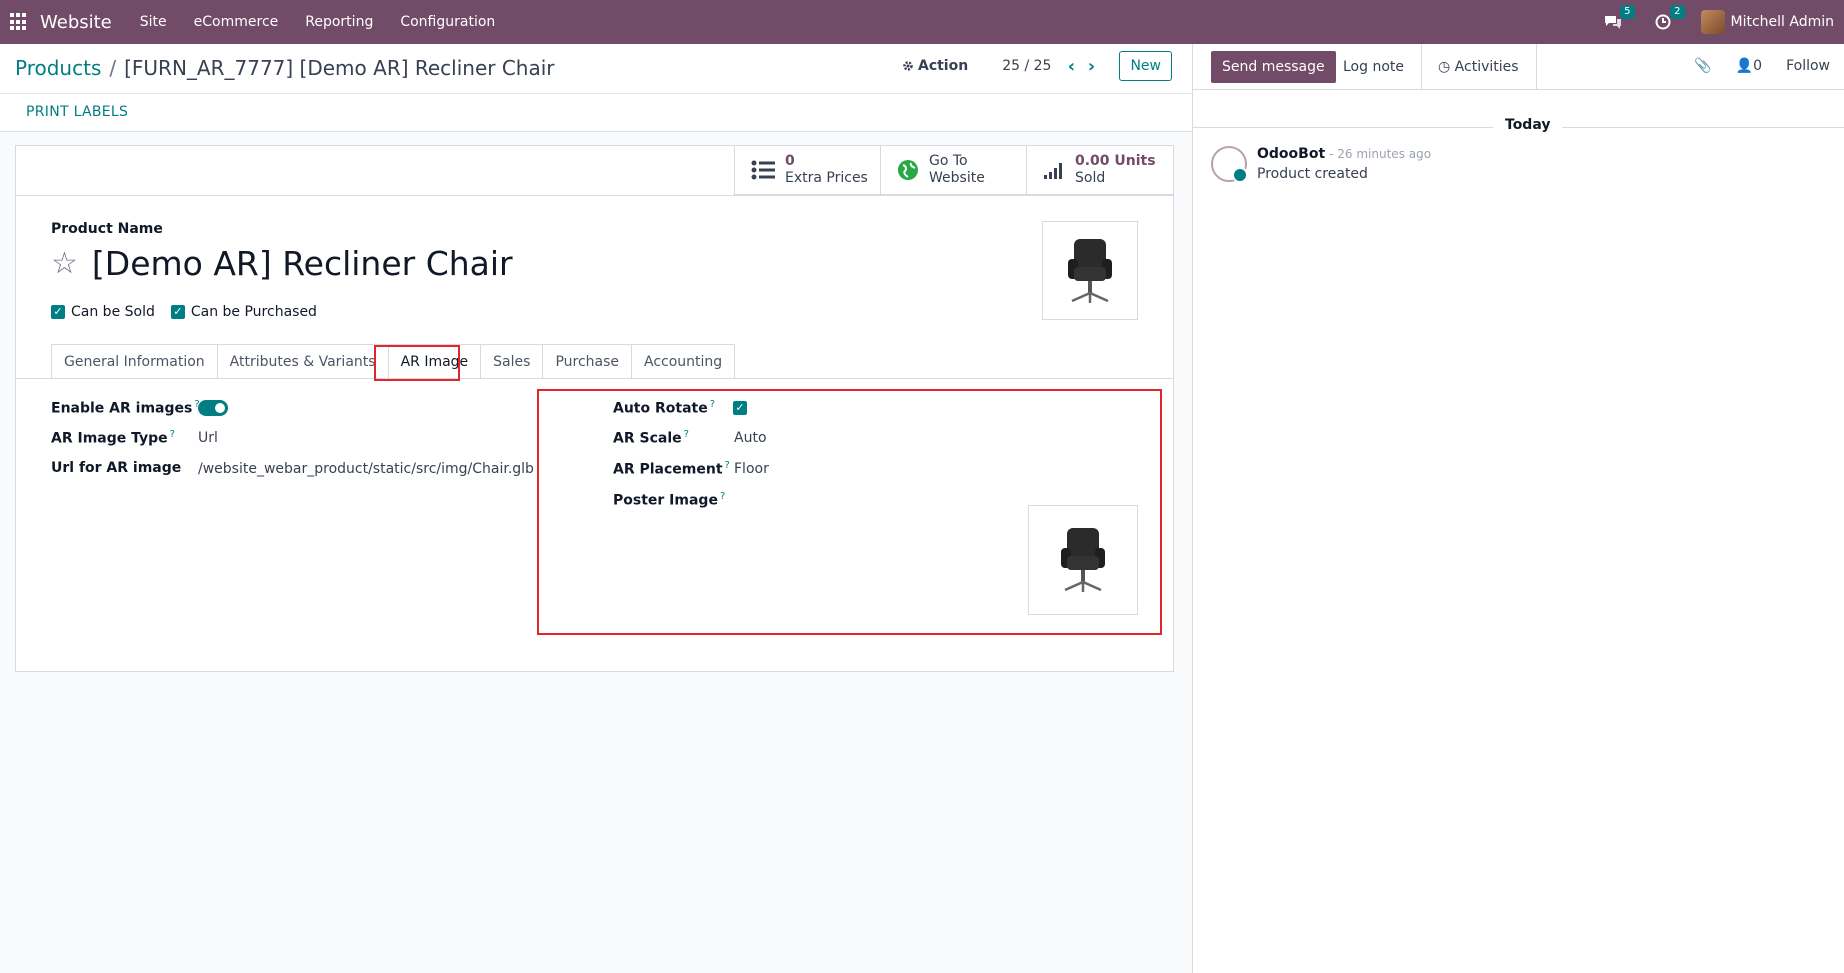  I want to click on tab-purchase: Purchase, so click(587, 361).